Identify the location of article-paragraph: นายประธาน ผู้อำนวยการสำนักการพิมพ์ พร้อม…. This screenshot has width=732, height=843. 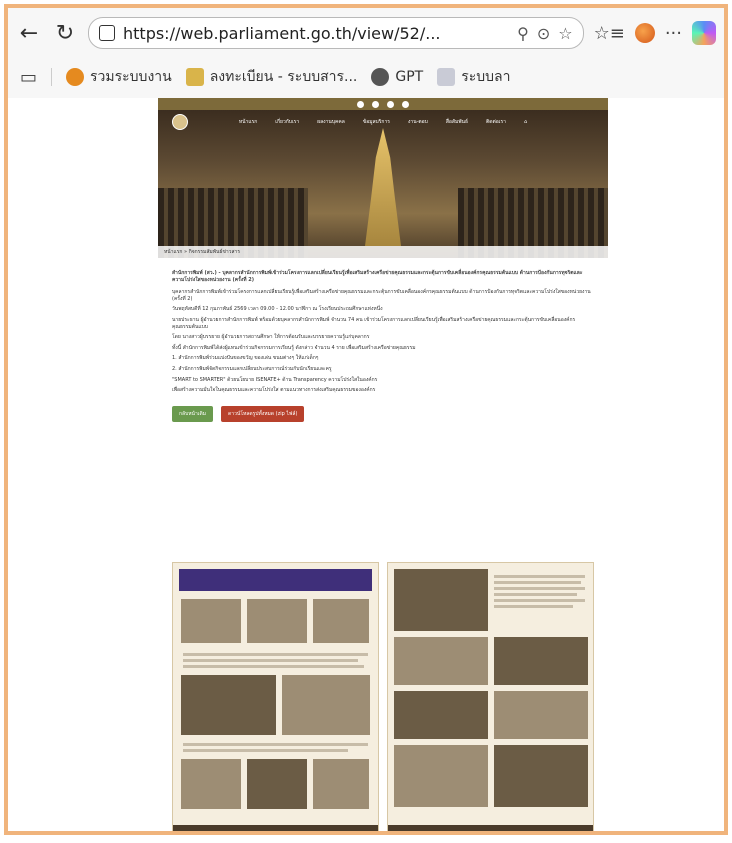
(374, 323).